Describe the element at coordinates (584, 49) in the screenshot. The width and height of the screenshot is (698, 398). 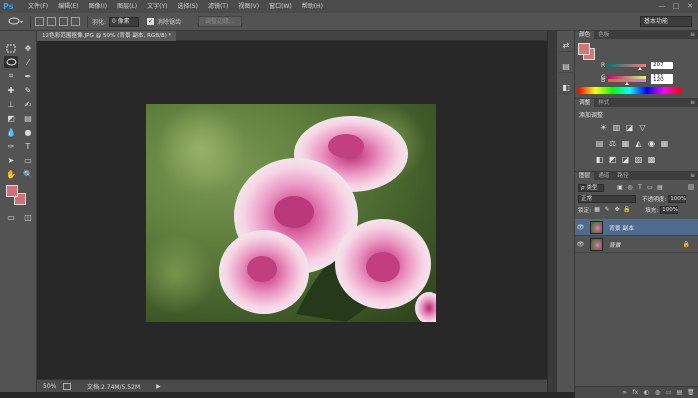
I see `color-panel-foreground-swatch` at that location.